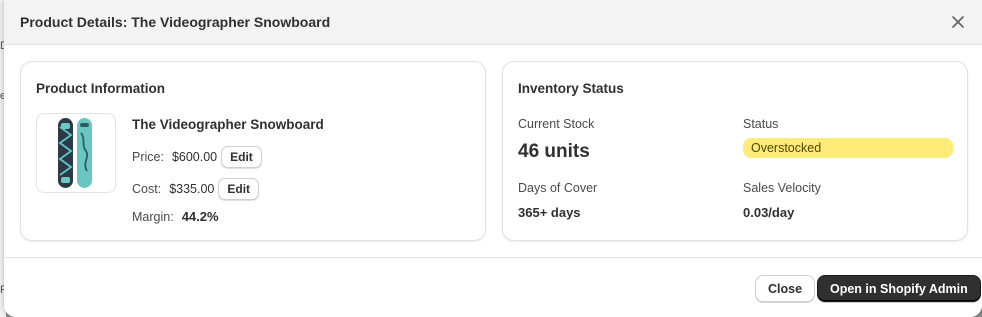 The image size is (982, 317). Describe the element at coordinates (769, 212) in the screenshot. I see `sales-velocity-value: 0.03/day` at that location.